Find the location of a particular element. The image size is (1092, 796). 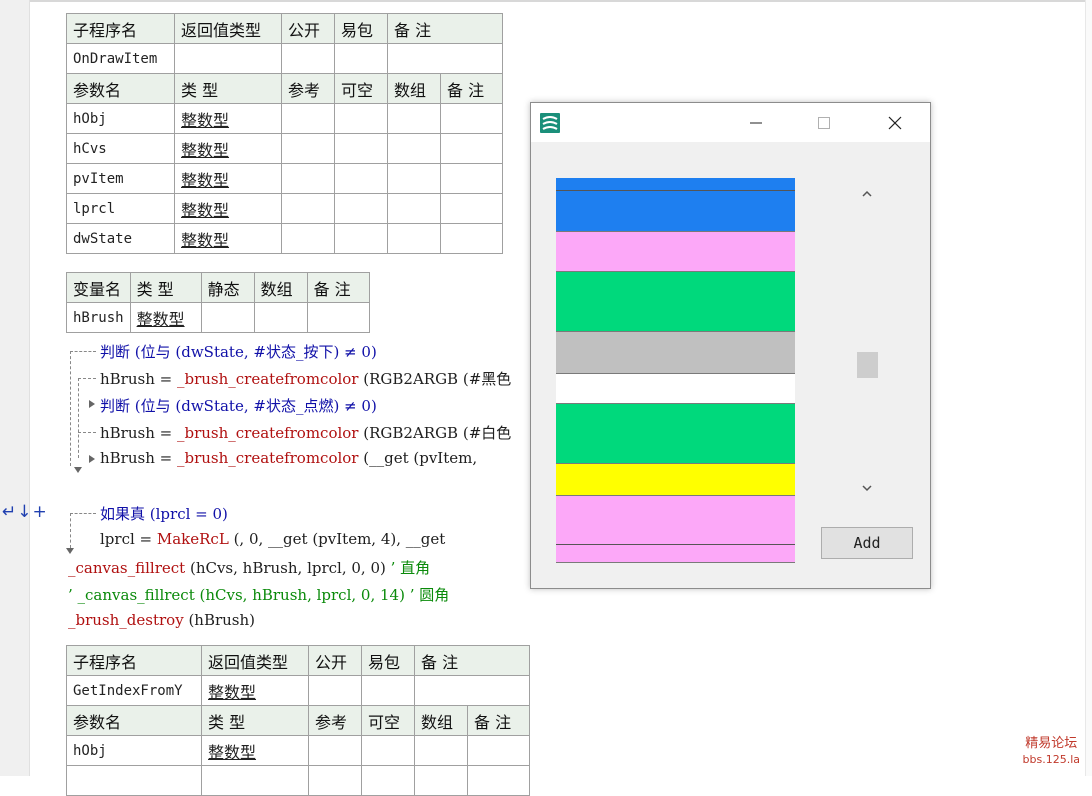

add-button: Add is located at coordinates (867, 543).